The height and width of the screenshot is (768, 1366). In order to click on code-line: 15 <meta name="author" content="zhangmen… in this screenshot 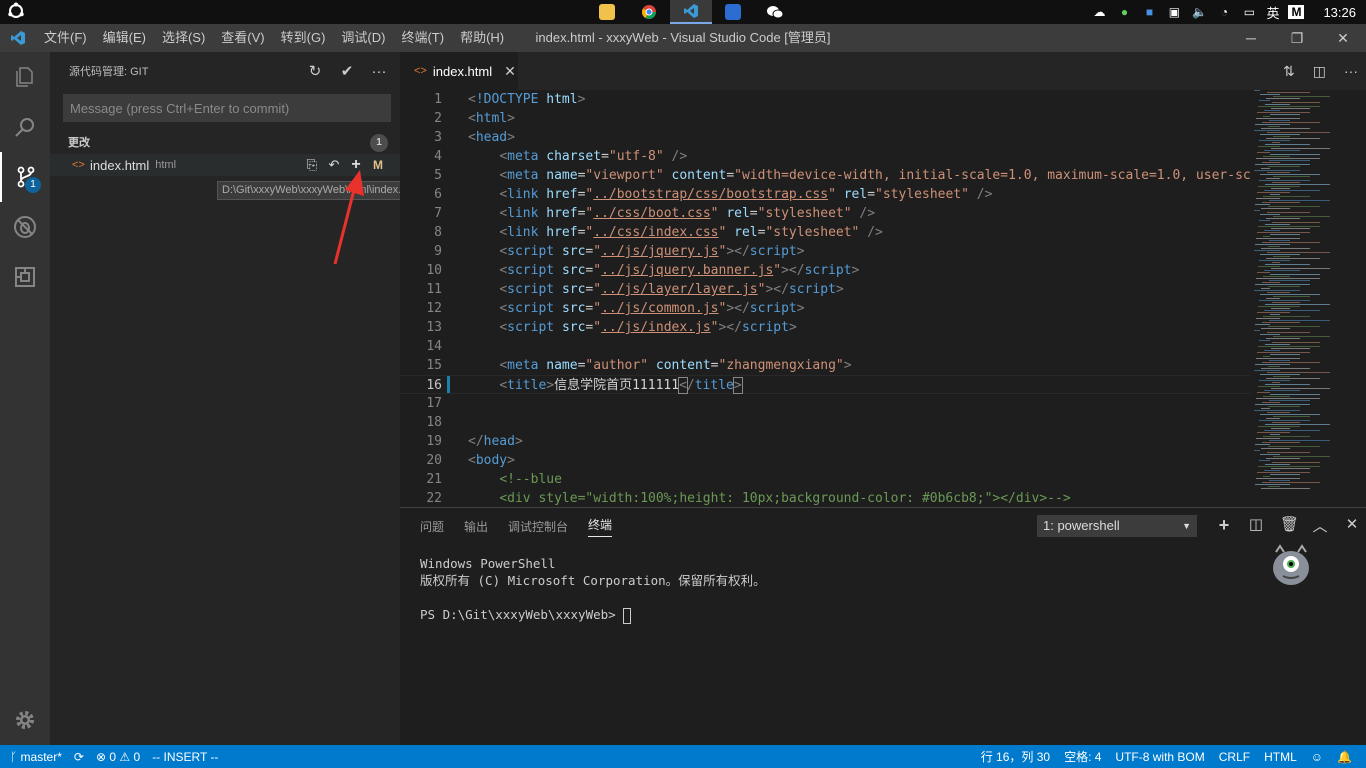, I will do `click(825, 365)`.